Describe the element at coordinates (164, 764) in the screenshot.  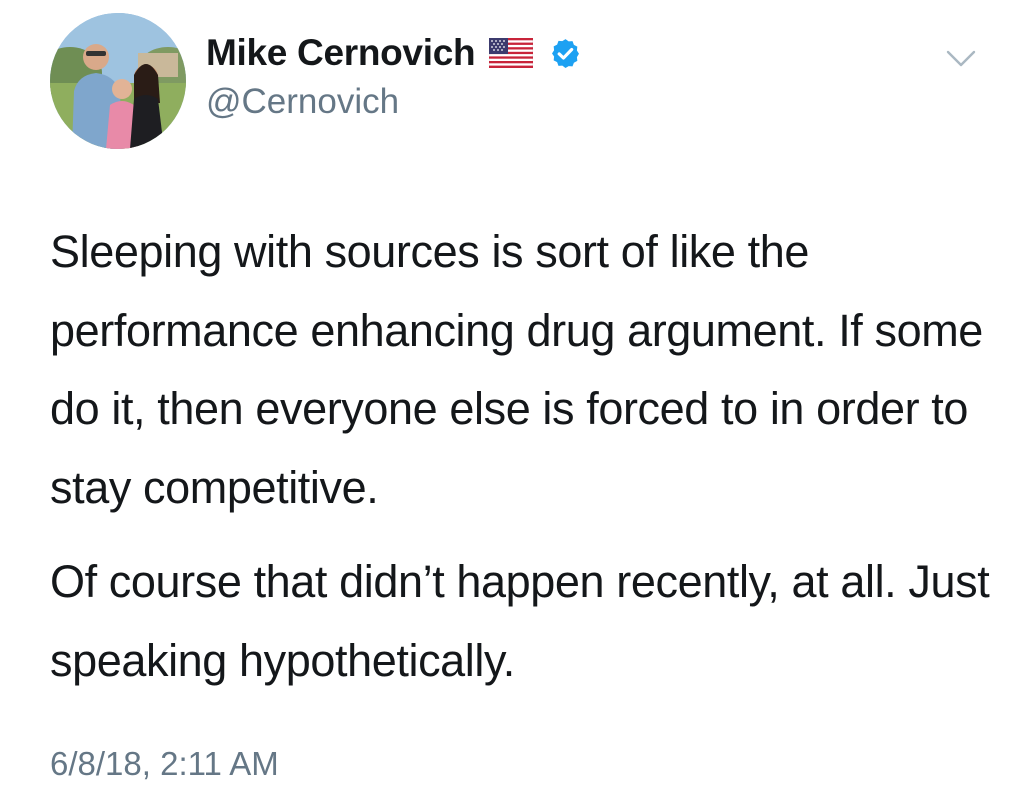
I see `tweet-timestamp: 6/8/18, 2:11 AM` at that location.